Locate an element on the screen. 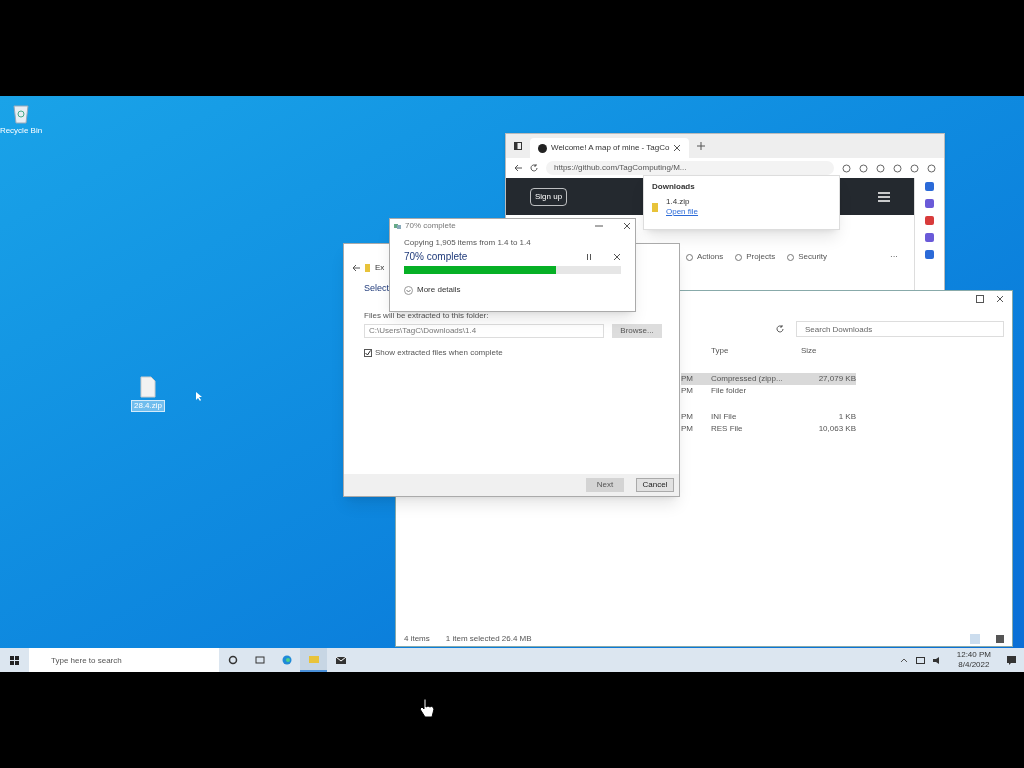 This screenshot has width=1024, height=768. tab-title: Welcome! A map of mine - TagCo is located at coordinates (610, 148).